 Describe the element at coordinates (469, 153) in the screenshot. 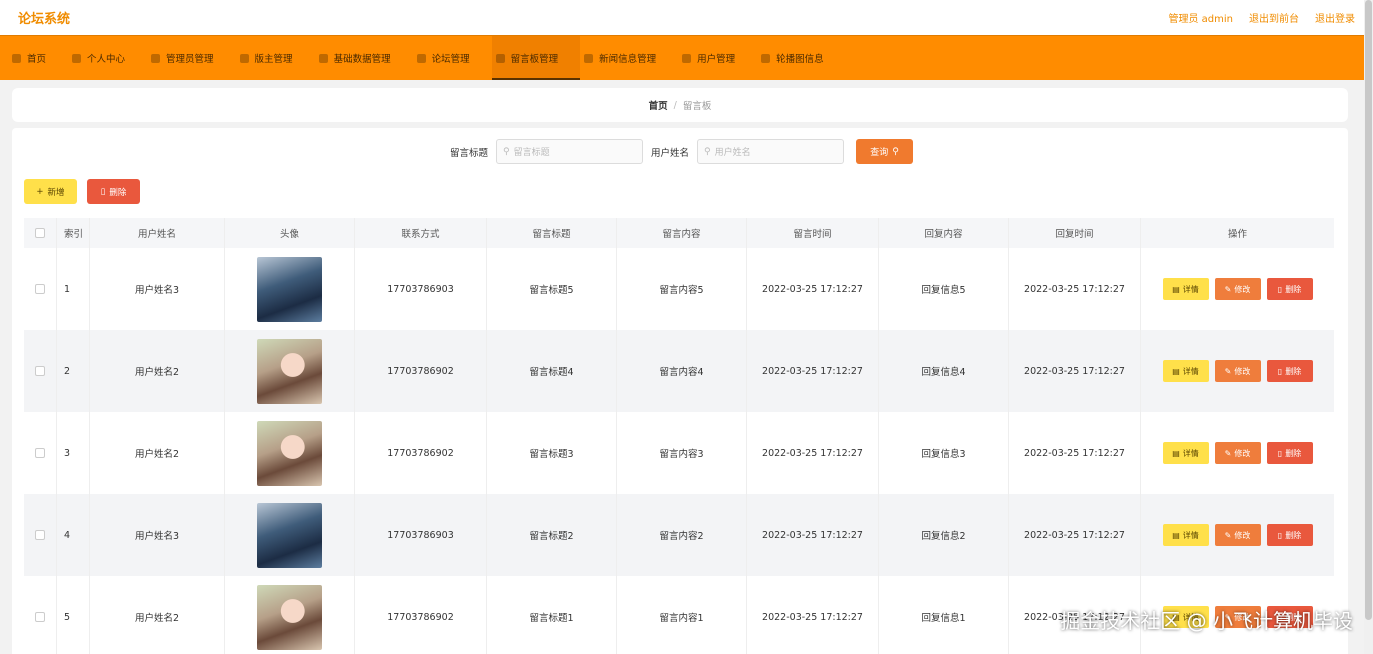

I see `title-search-label: 留言标题` at that location.